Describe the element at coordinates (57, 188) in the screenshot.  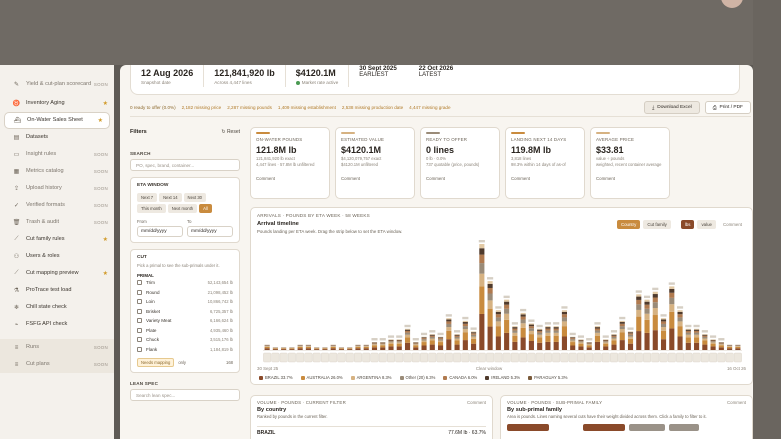
I see `sidebar-item-upload-history: ⇪ Upload history SOON` at that location.